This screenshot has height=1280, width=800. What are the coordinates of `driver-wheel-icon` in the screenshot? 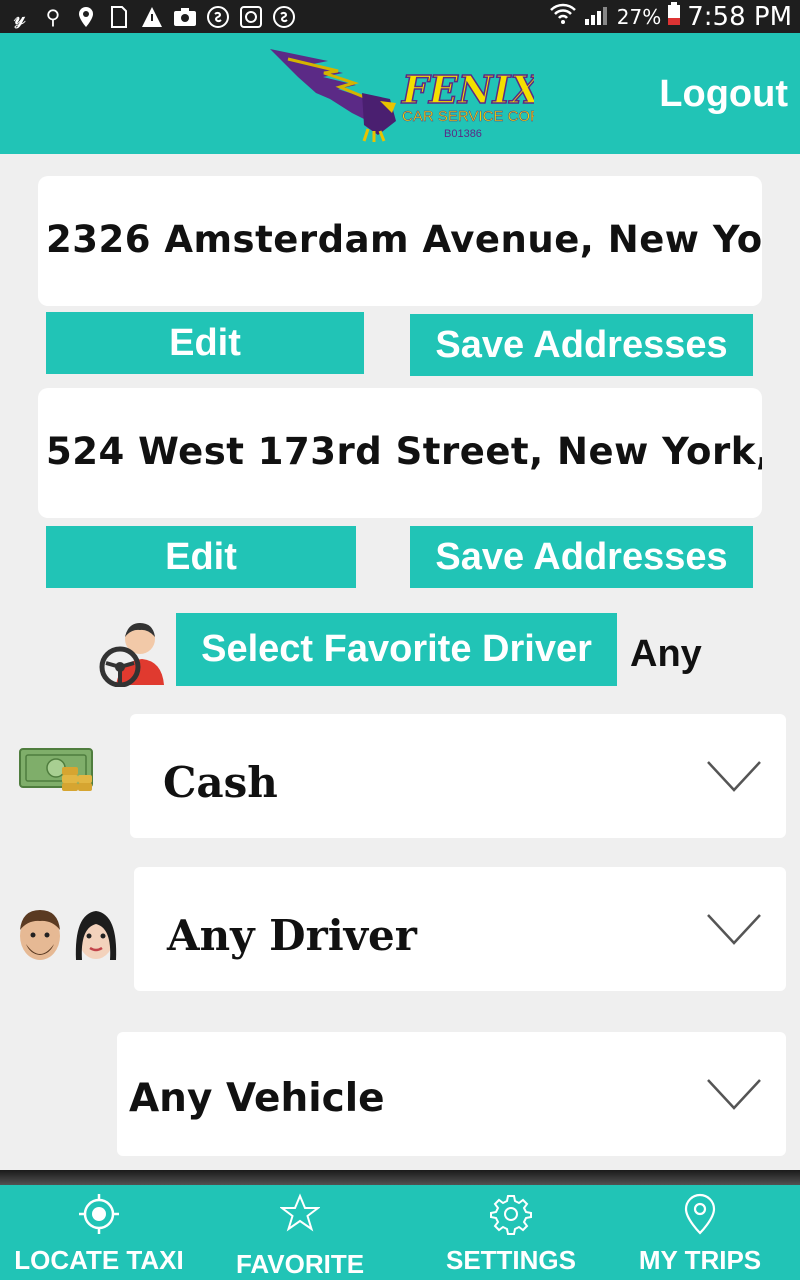 It's located at (132, 652).